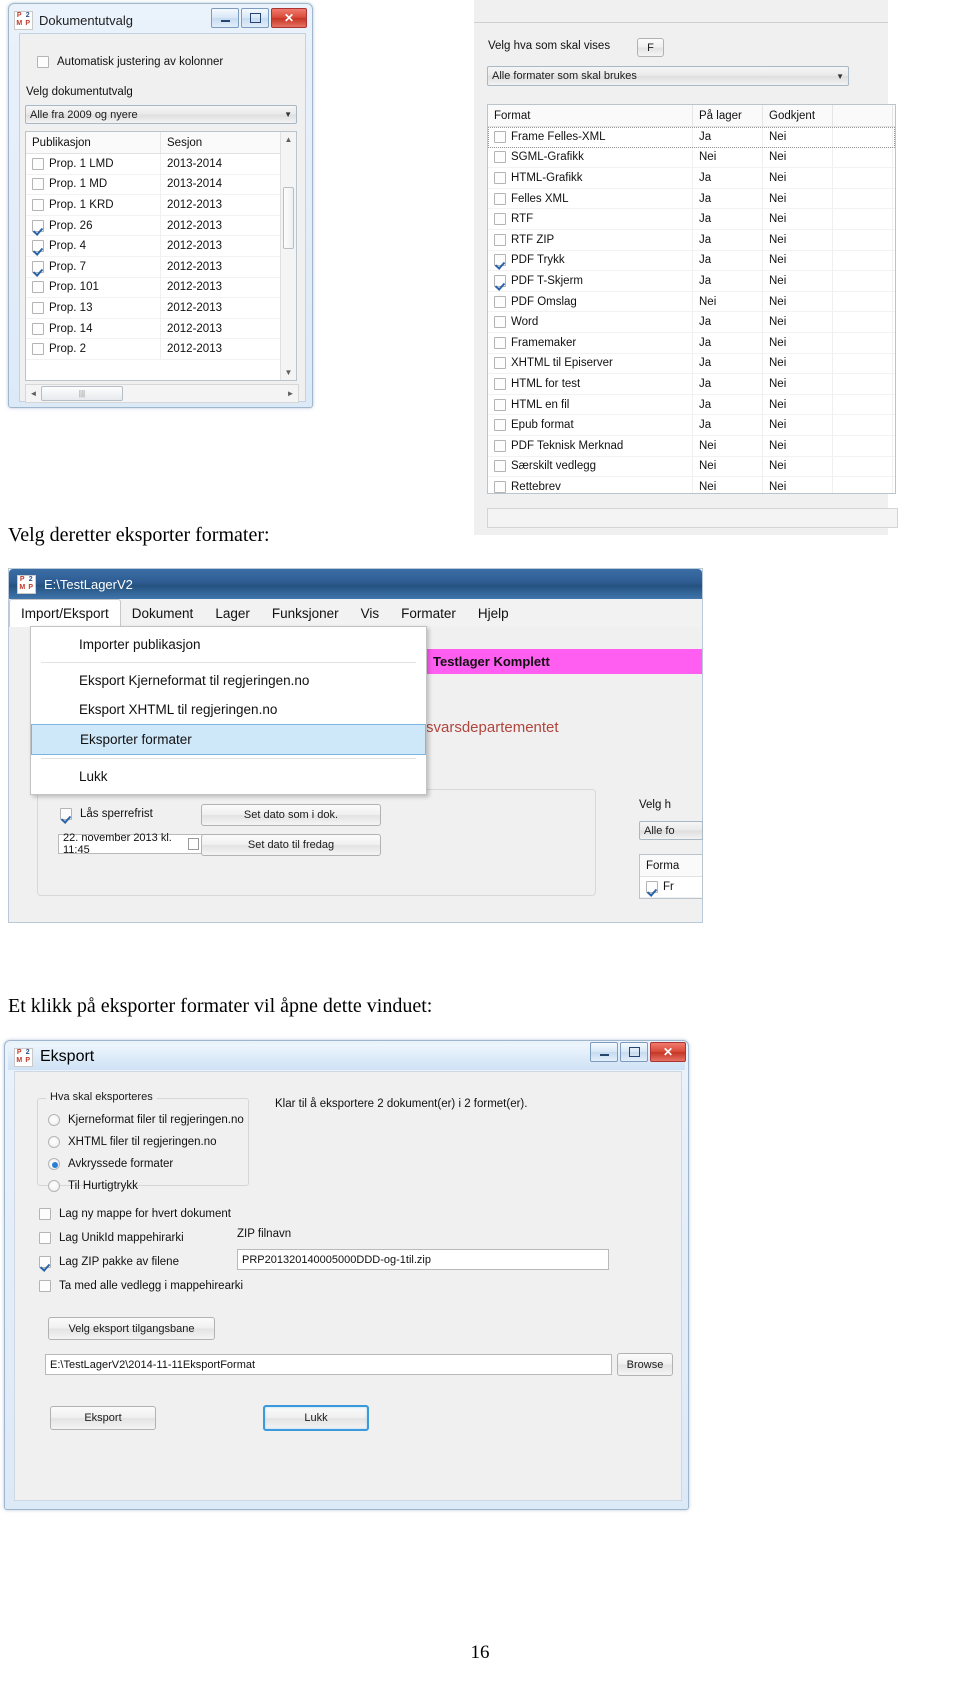 This screenshot has width=960, height=1684. Describe the element at coordinates (130, 62) in the screenshot. I see `auto-adjust-columns-checkbox: Automatisk justering av kolonner` at that location.